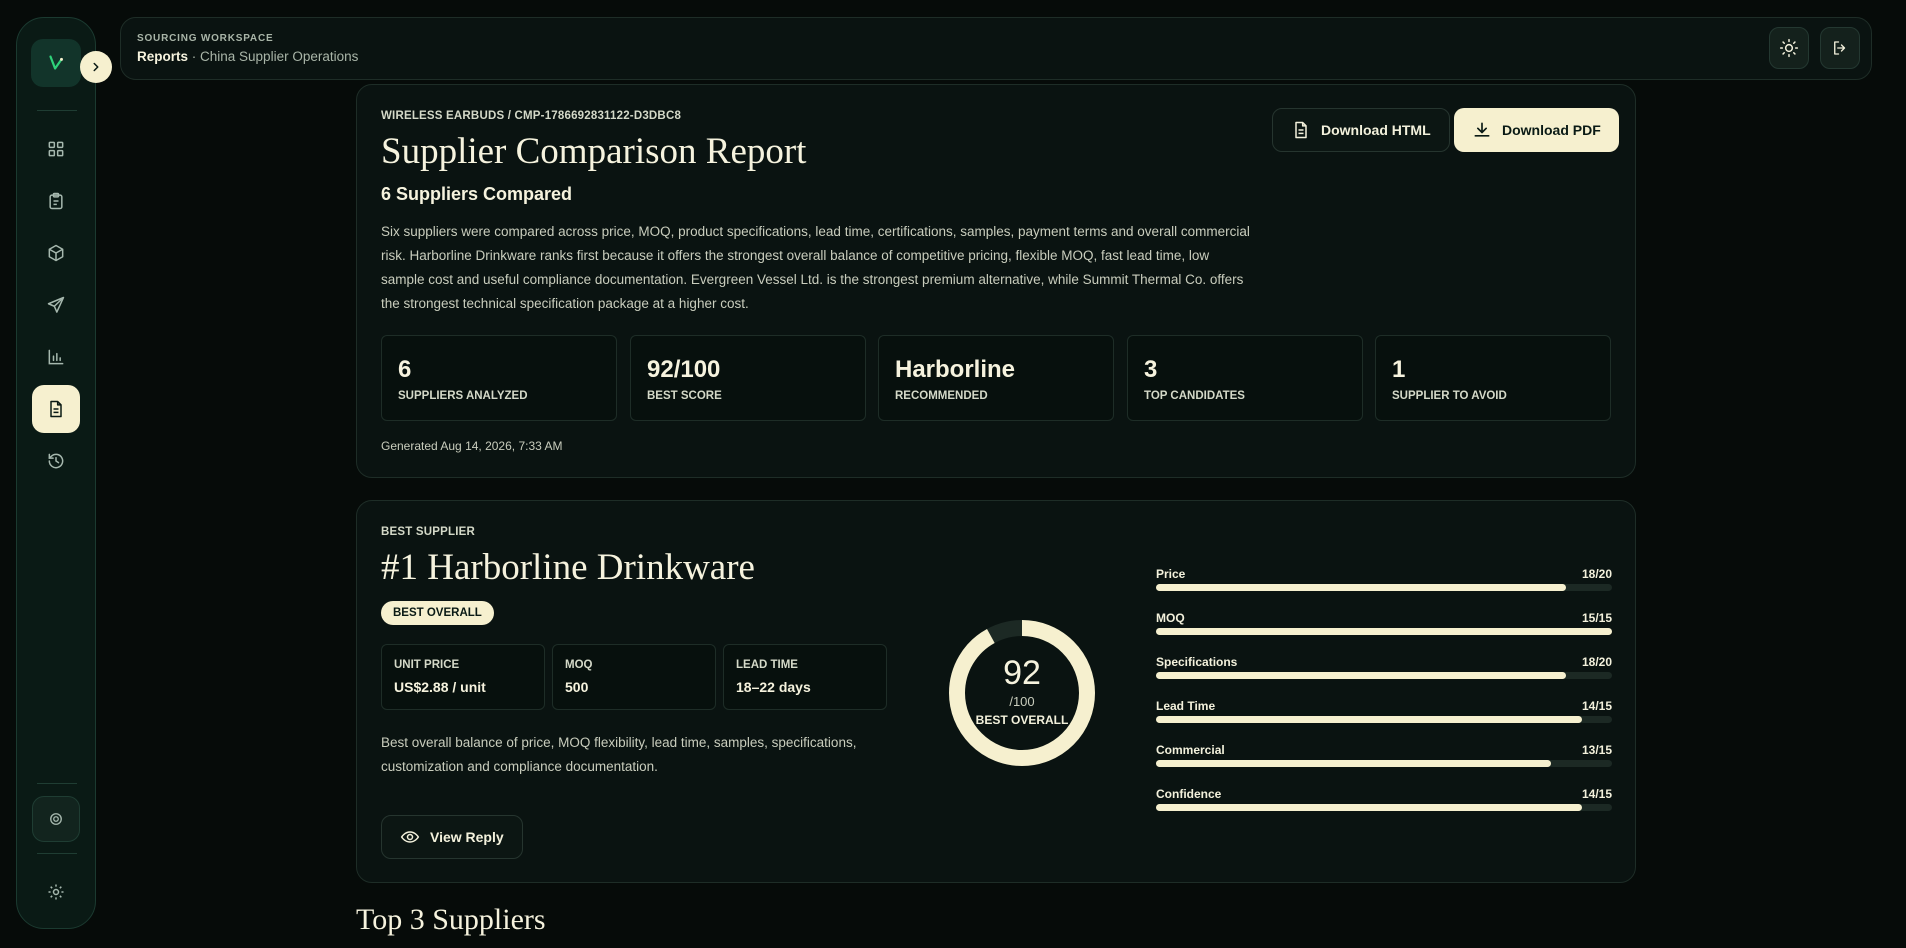  What do you see at coordinates (1171, 574) in the screenshot?
I see `score-row-name: Price` at bounding box center [1171, 574].